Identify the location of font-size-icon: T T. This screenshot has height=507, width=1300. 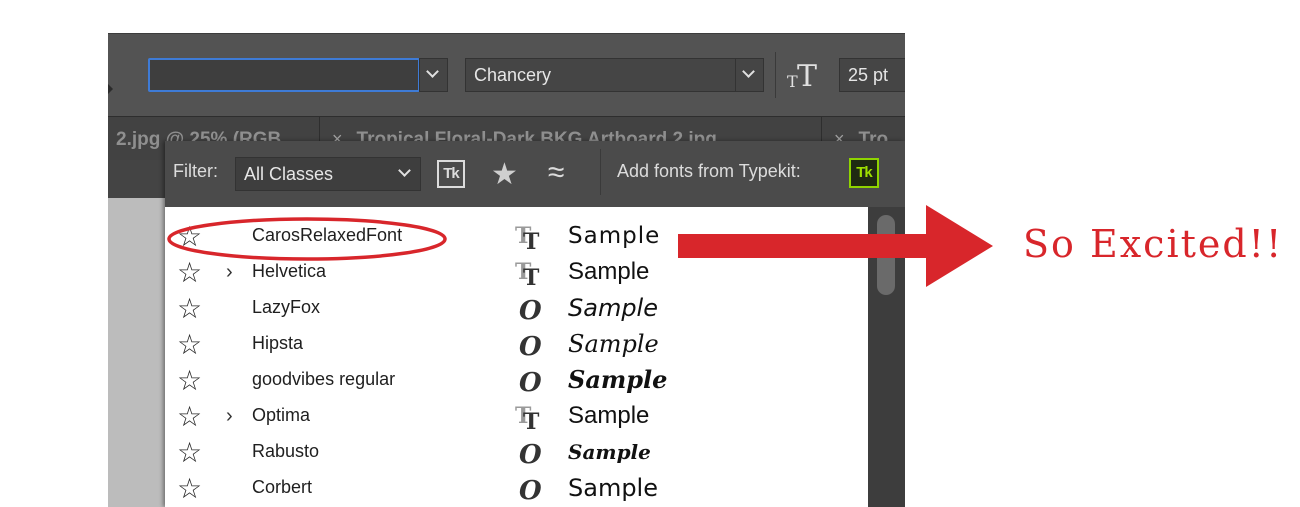
(802, 75).